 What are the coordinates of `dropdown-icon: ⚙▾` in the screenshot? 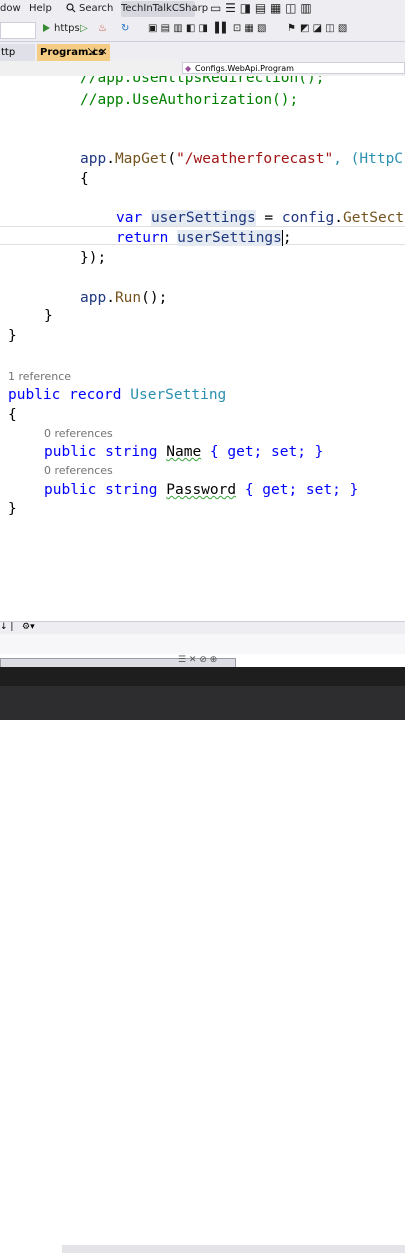 It's located at (28, 627).